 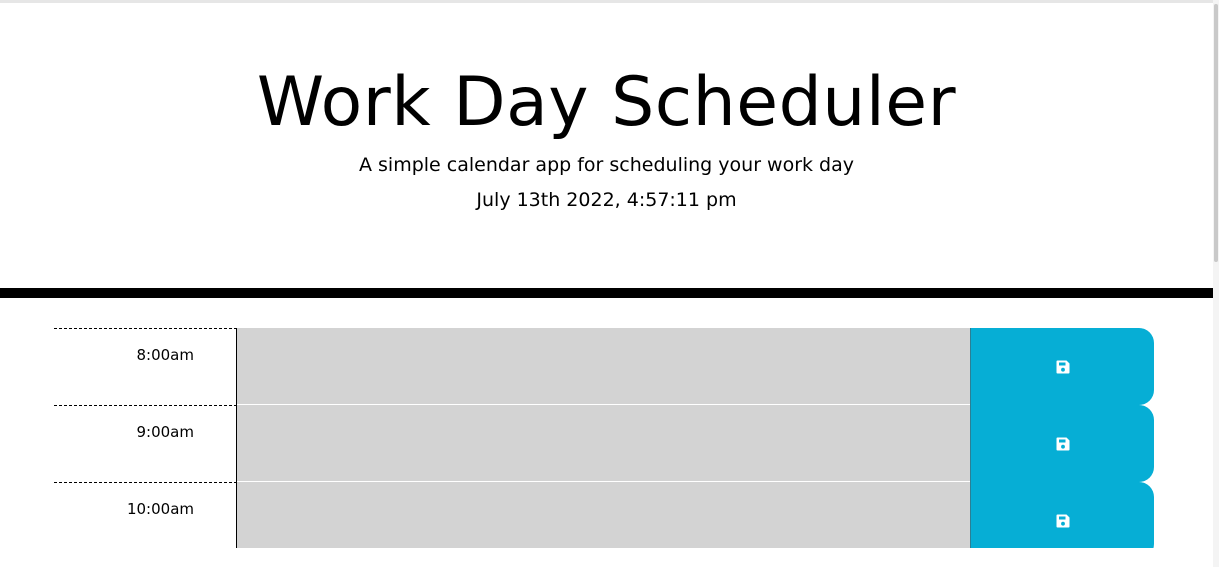 I want to click on time-block-row: 8:00am, so click(x=604, y=366).